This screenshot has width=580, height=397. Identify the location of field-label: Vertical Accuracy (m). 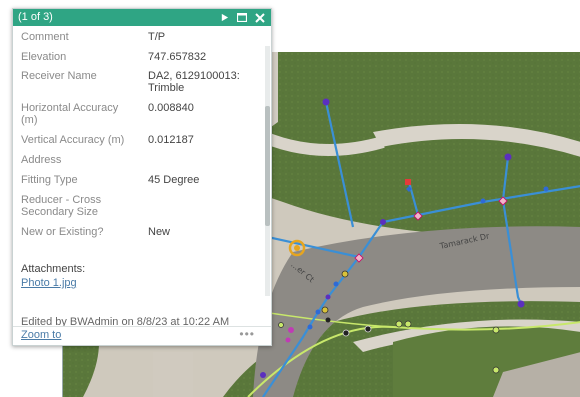
(73, 140).